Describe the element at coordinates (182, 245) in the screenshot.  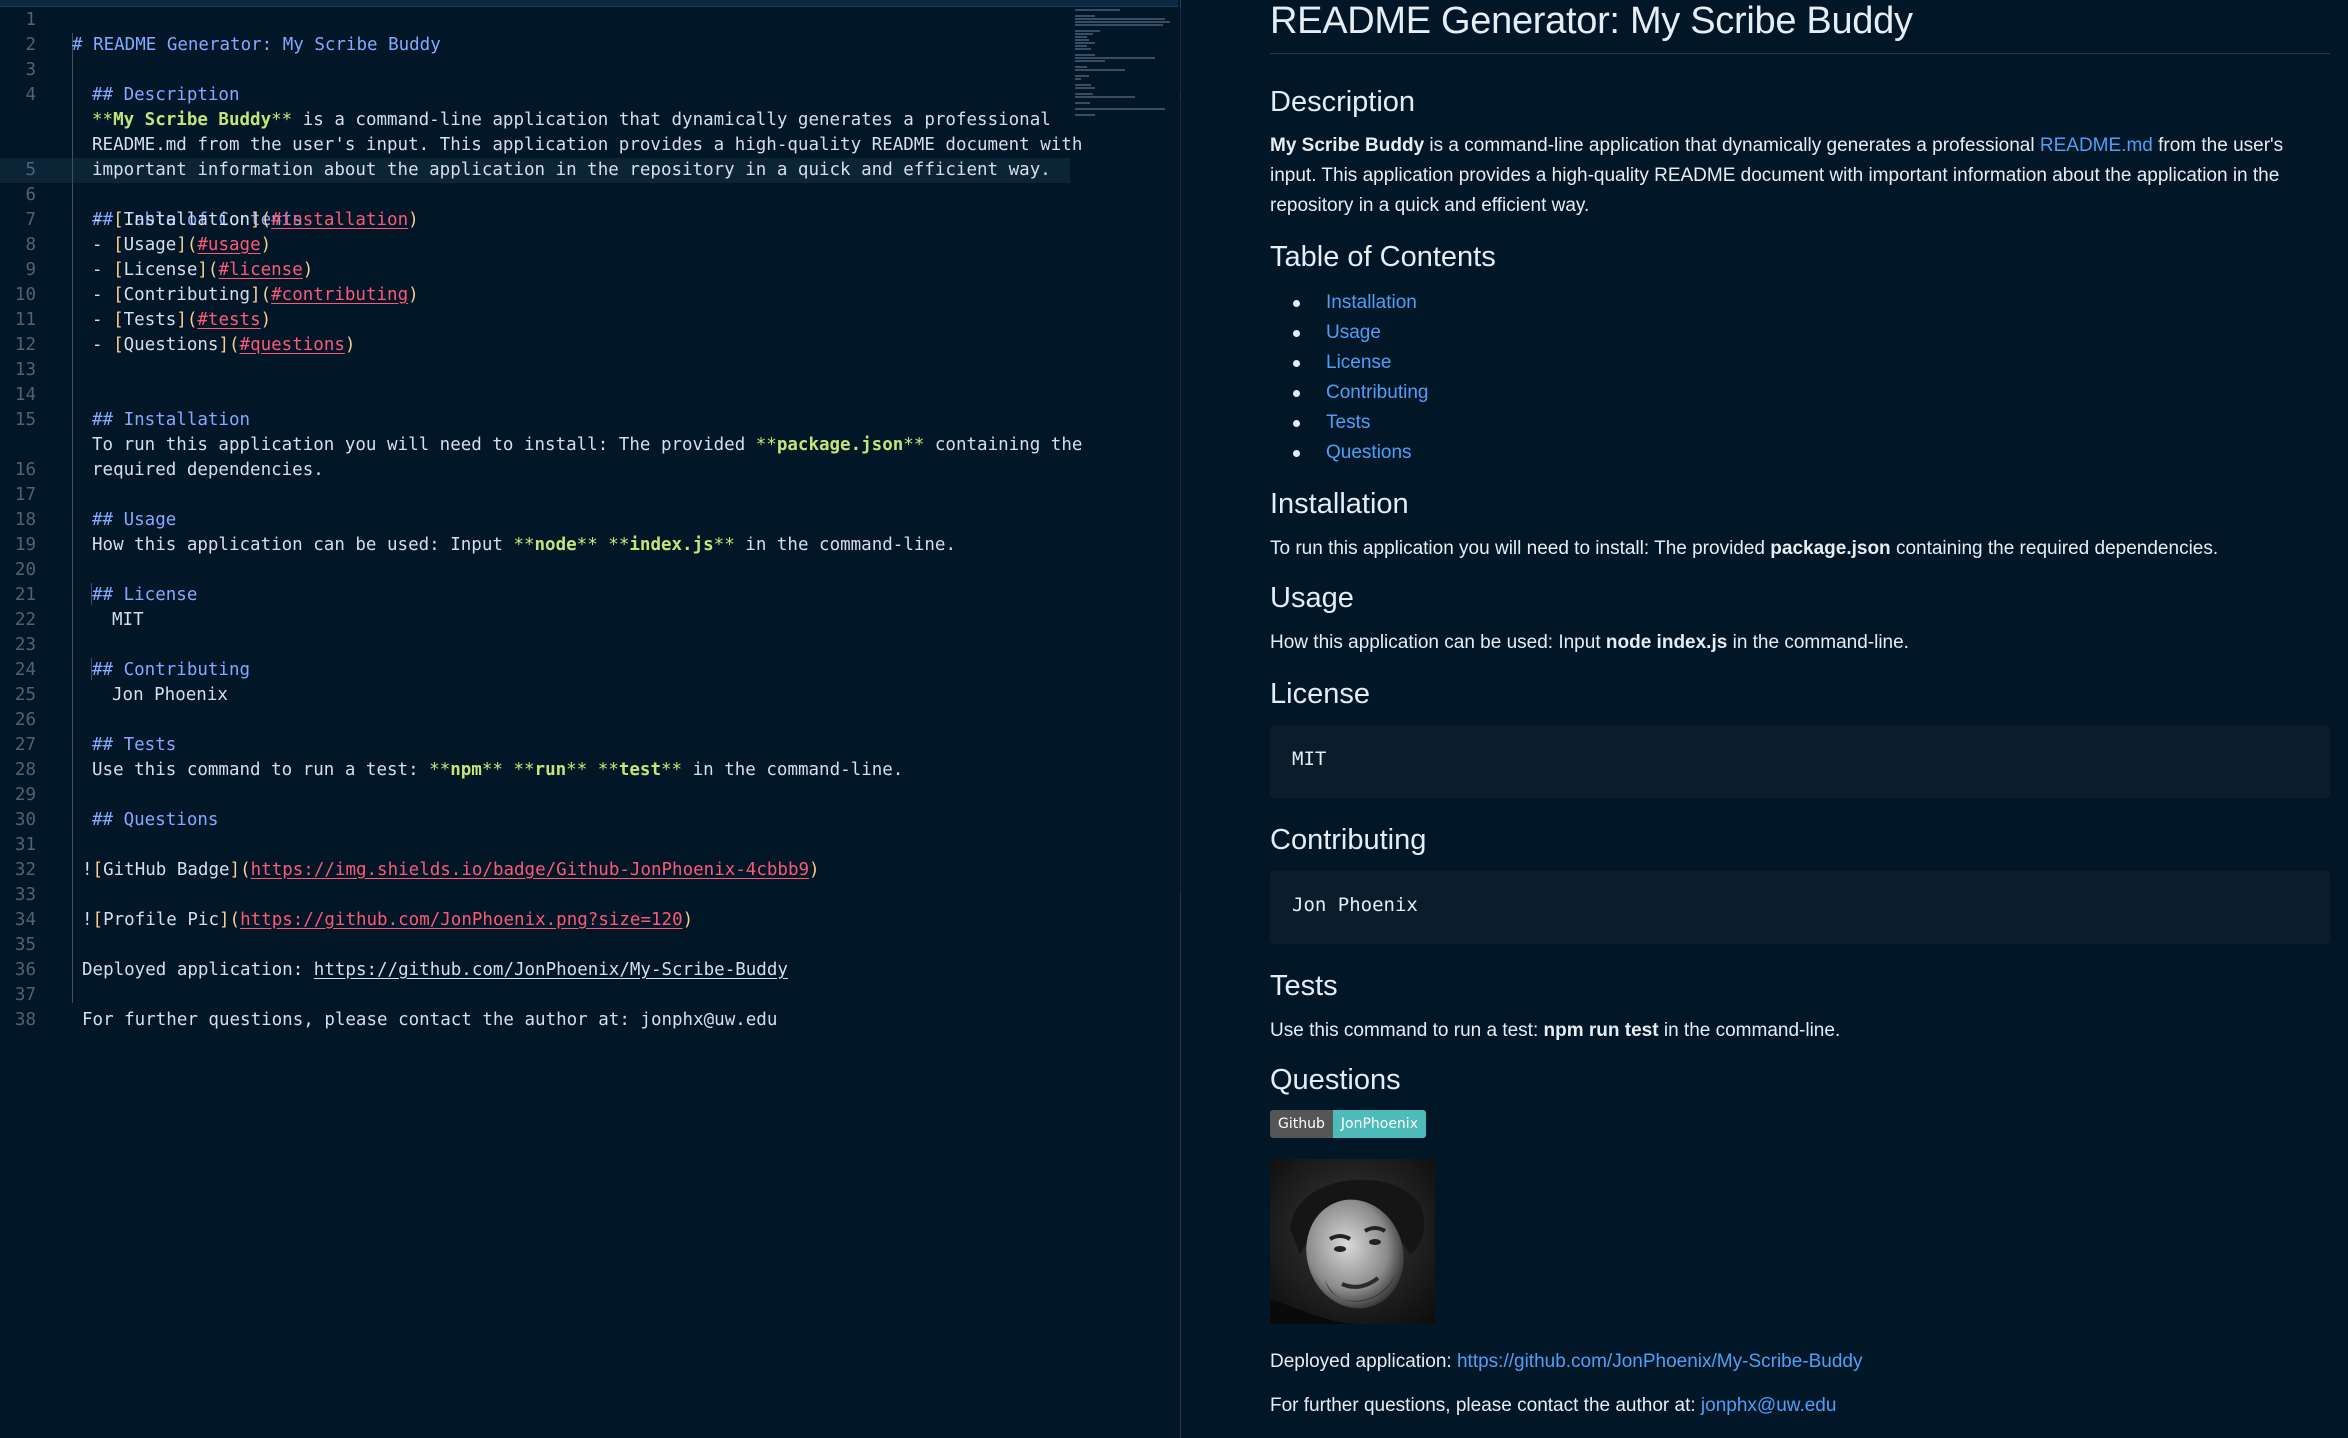
I see `toc-source-item: - [Usage](#usage)` at that location.